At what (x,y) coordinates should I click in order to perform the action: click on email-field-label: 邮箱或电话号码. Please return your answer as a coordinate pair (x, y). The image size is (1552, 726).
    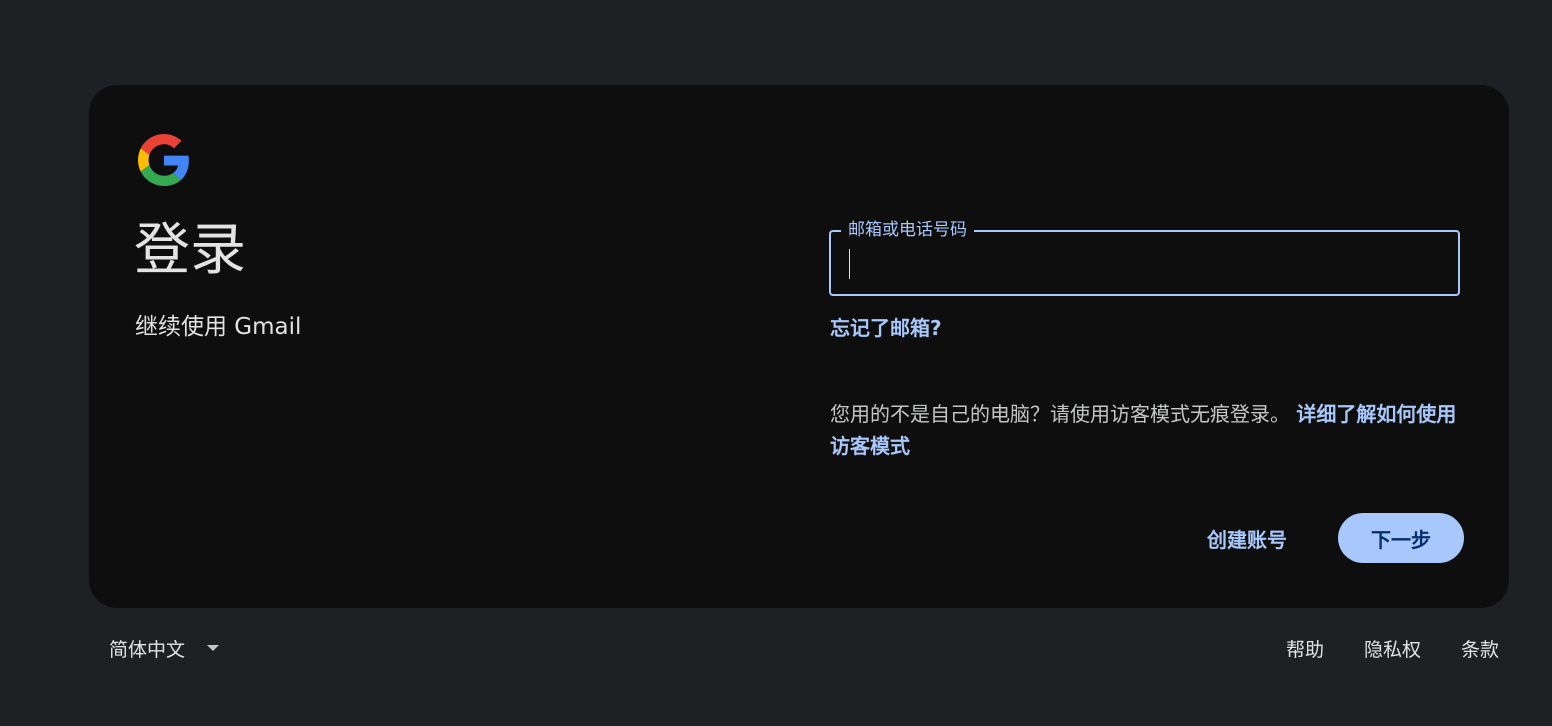
    Looking at the image, I should click on (907, 230).